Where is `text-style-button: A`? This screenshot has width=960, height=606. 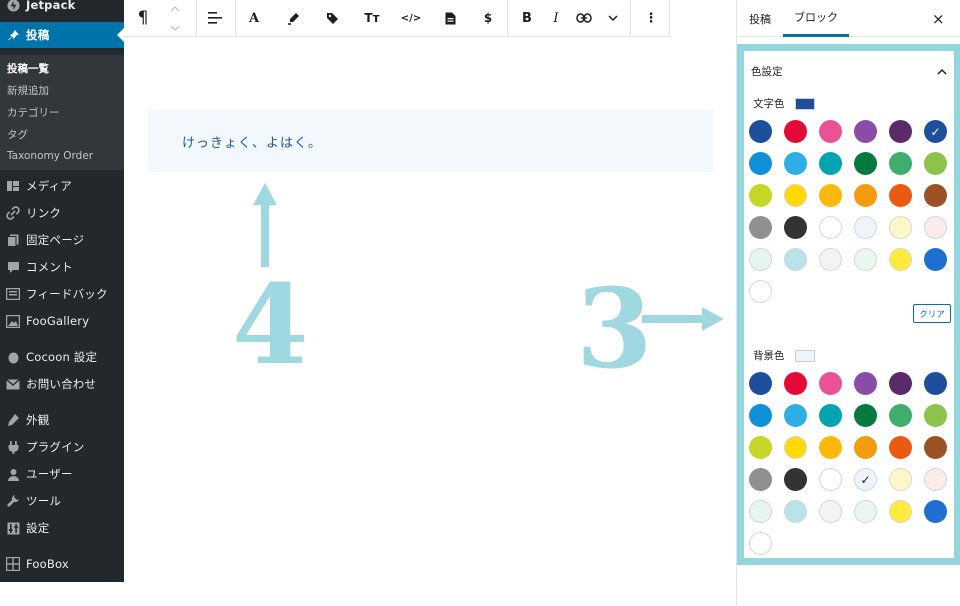 text-style-button: A is located at coordinates (254, 18).